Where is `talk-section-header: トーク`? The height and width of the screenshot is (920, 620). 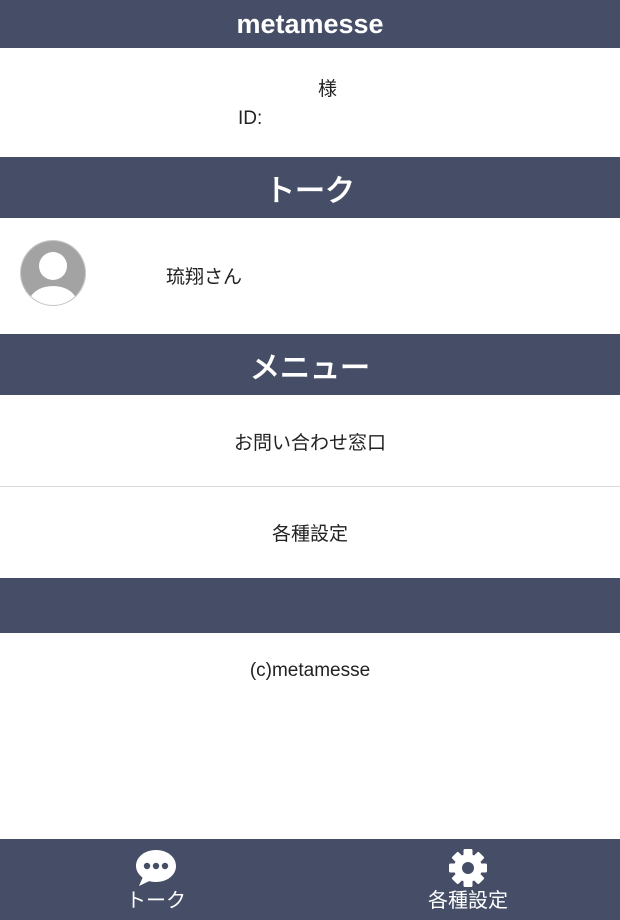 talk-section-header: トーク is located at coordinates (310, 187).